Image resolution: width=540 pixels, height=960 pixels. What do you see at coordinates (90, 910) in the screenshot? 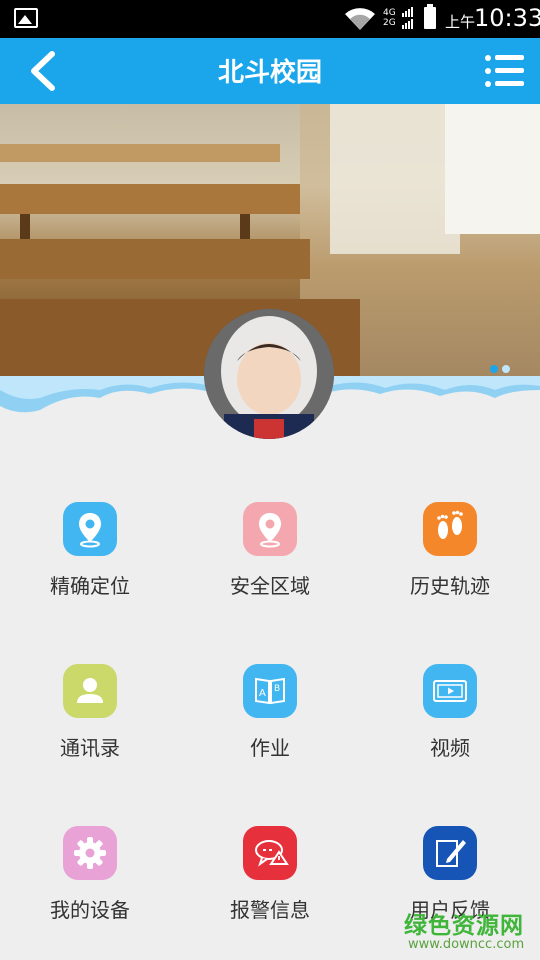
I see `menu-item-label: 我的设备` at bounding box center [90, 910].